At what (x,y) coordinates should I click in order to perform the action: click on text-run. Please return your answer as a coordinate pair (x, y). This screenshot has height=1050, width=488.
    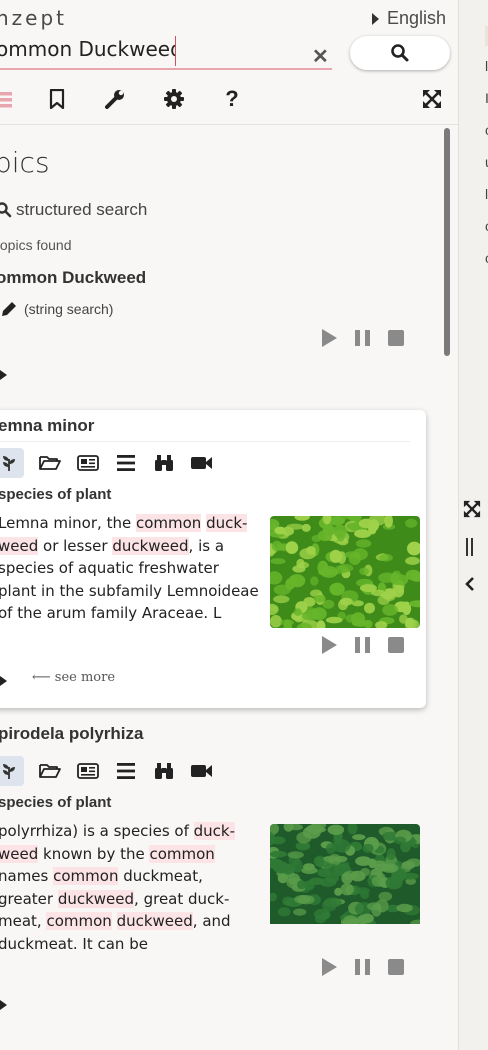
    Looking at the image, I should click on (114, 921).